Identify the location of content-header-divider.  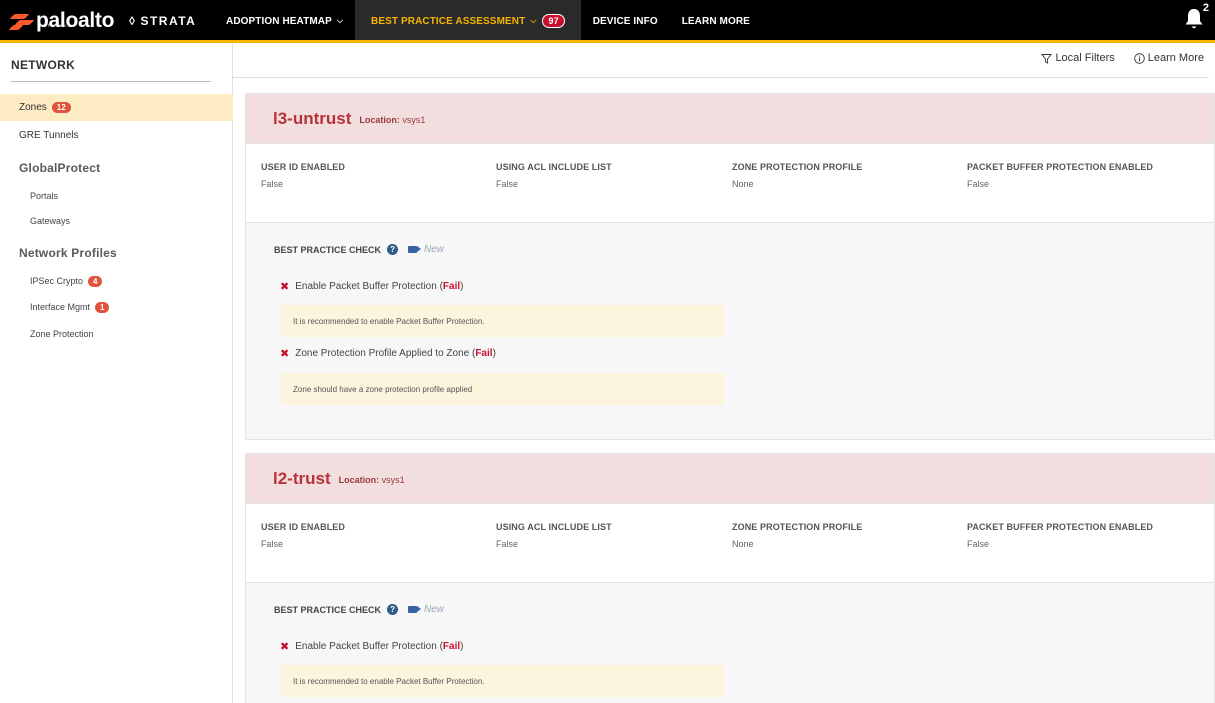
(721, 77).